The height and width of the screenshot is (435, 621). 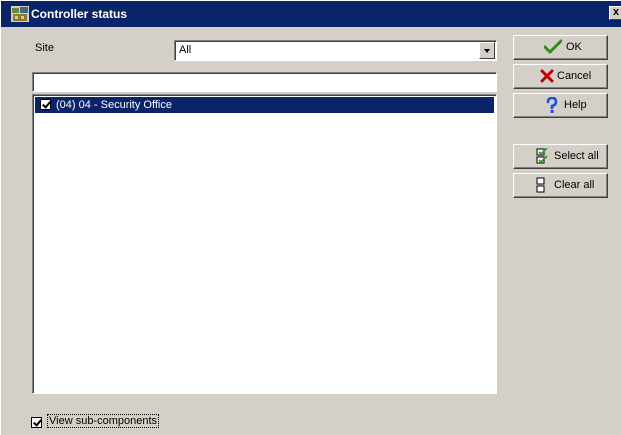 What do you see at coordinates (487, 50) in the screenshot?
I see `chevron-down-icon` at bounding box center [487, 50].